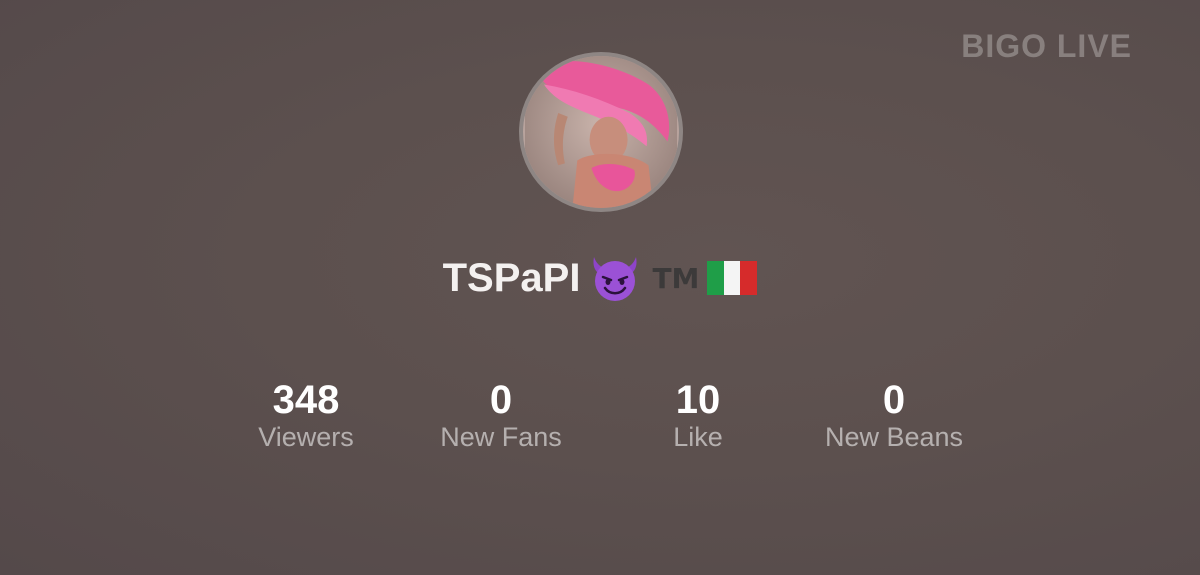 This screenshot has height=575, width=1200. I want to click on profile-name-row: TSPaPI TM, so click(600, 278).